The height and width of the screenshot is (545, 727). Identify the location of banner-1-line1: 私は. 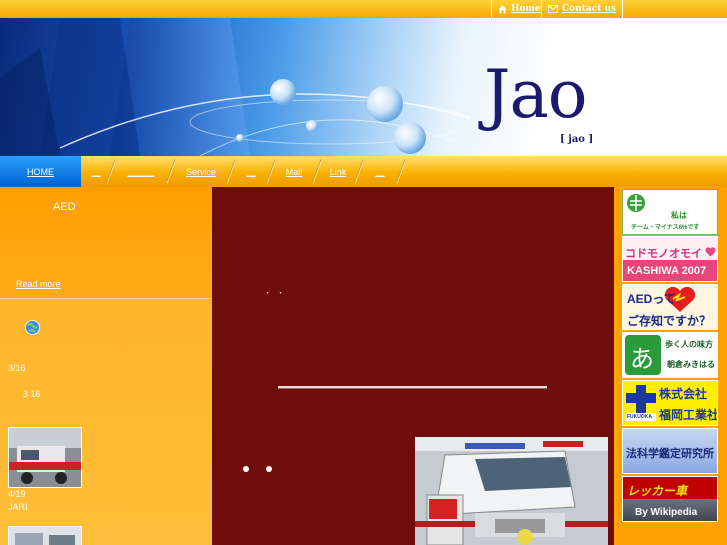
(679, 215).